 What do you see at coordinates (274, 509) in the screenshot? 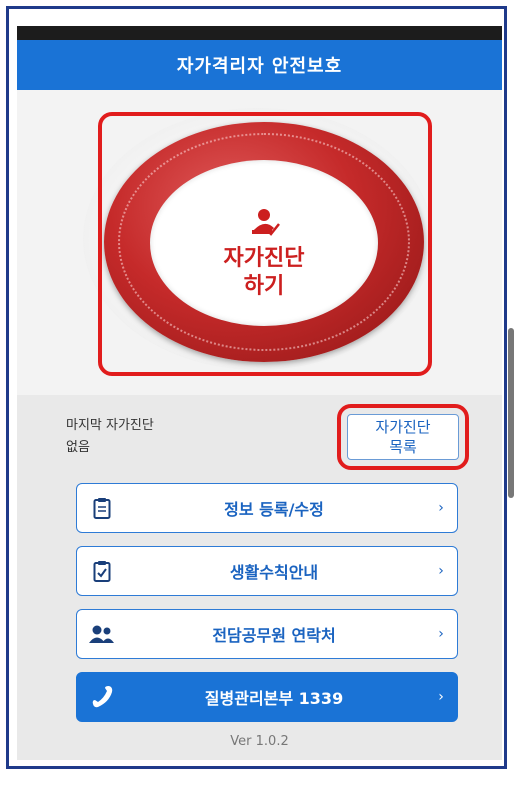
I see `info-edit-label: 정보 등록/수정` at bounding box center [274, 509].